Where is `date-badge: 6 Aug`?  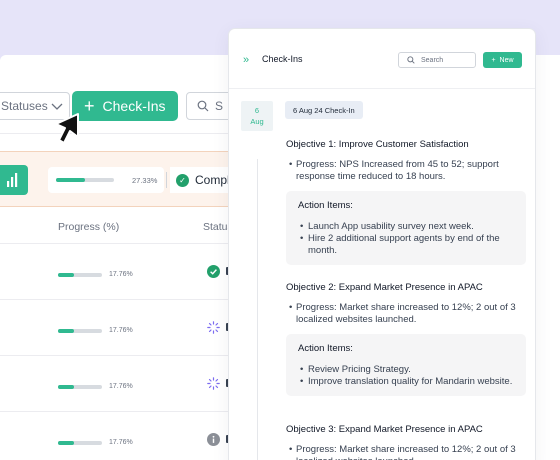 date-badge: 6 Aug is located at coordinates (257, 116).